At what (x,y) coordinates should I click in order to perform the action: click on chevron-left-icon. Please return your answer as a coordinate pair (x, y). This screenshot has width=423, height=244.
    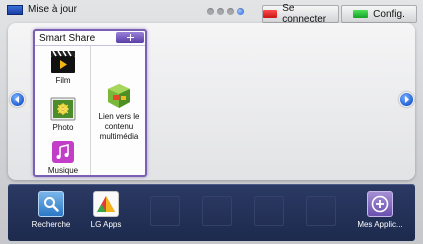
    Looking at the image, I should click on (17, 99).